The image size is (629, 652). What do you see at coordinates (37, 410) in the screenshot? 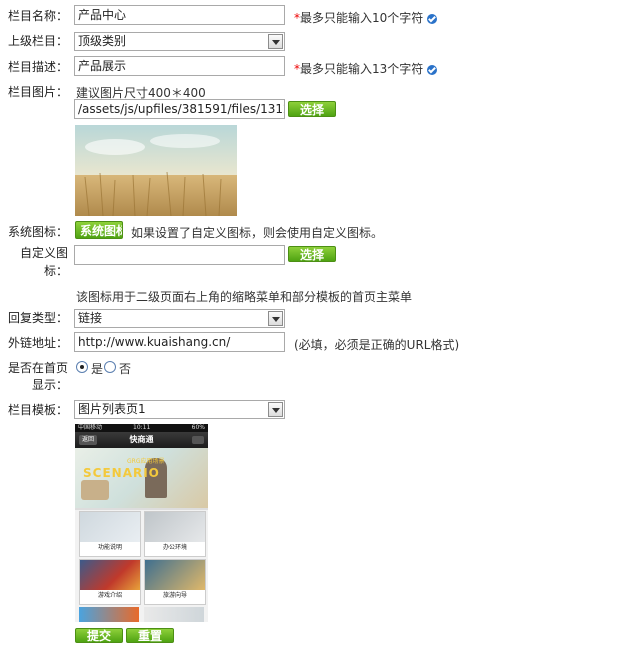
I see `template-label: 栏目模板：` at bounding box center [37, 410].